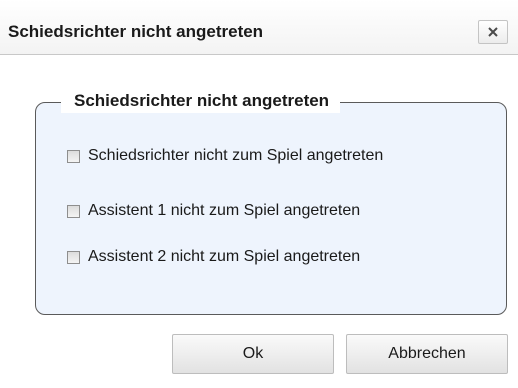 This screenshot has width=518, height=388. I want to click on option-assistant2-absent: Assistent 2 nicht zum Spiel angetreten, so click(213, 257).